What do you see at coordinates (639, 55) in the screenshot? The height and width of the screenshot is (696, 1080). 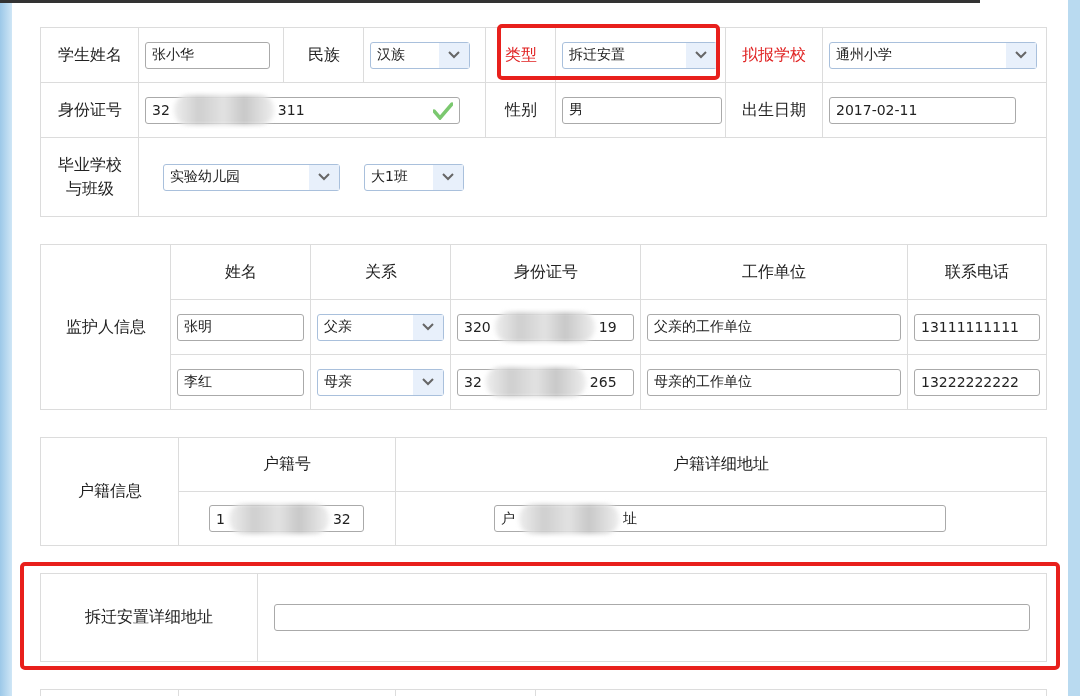 I see `dropdown: 拆迁安置` at bounding box center [639, 55].